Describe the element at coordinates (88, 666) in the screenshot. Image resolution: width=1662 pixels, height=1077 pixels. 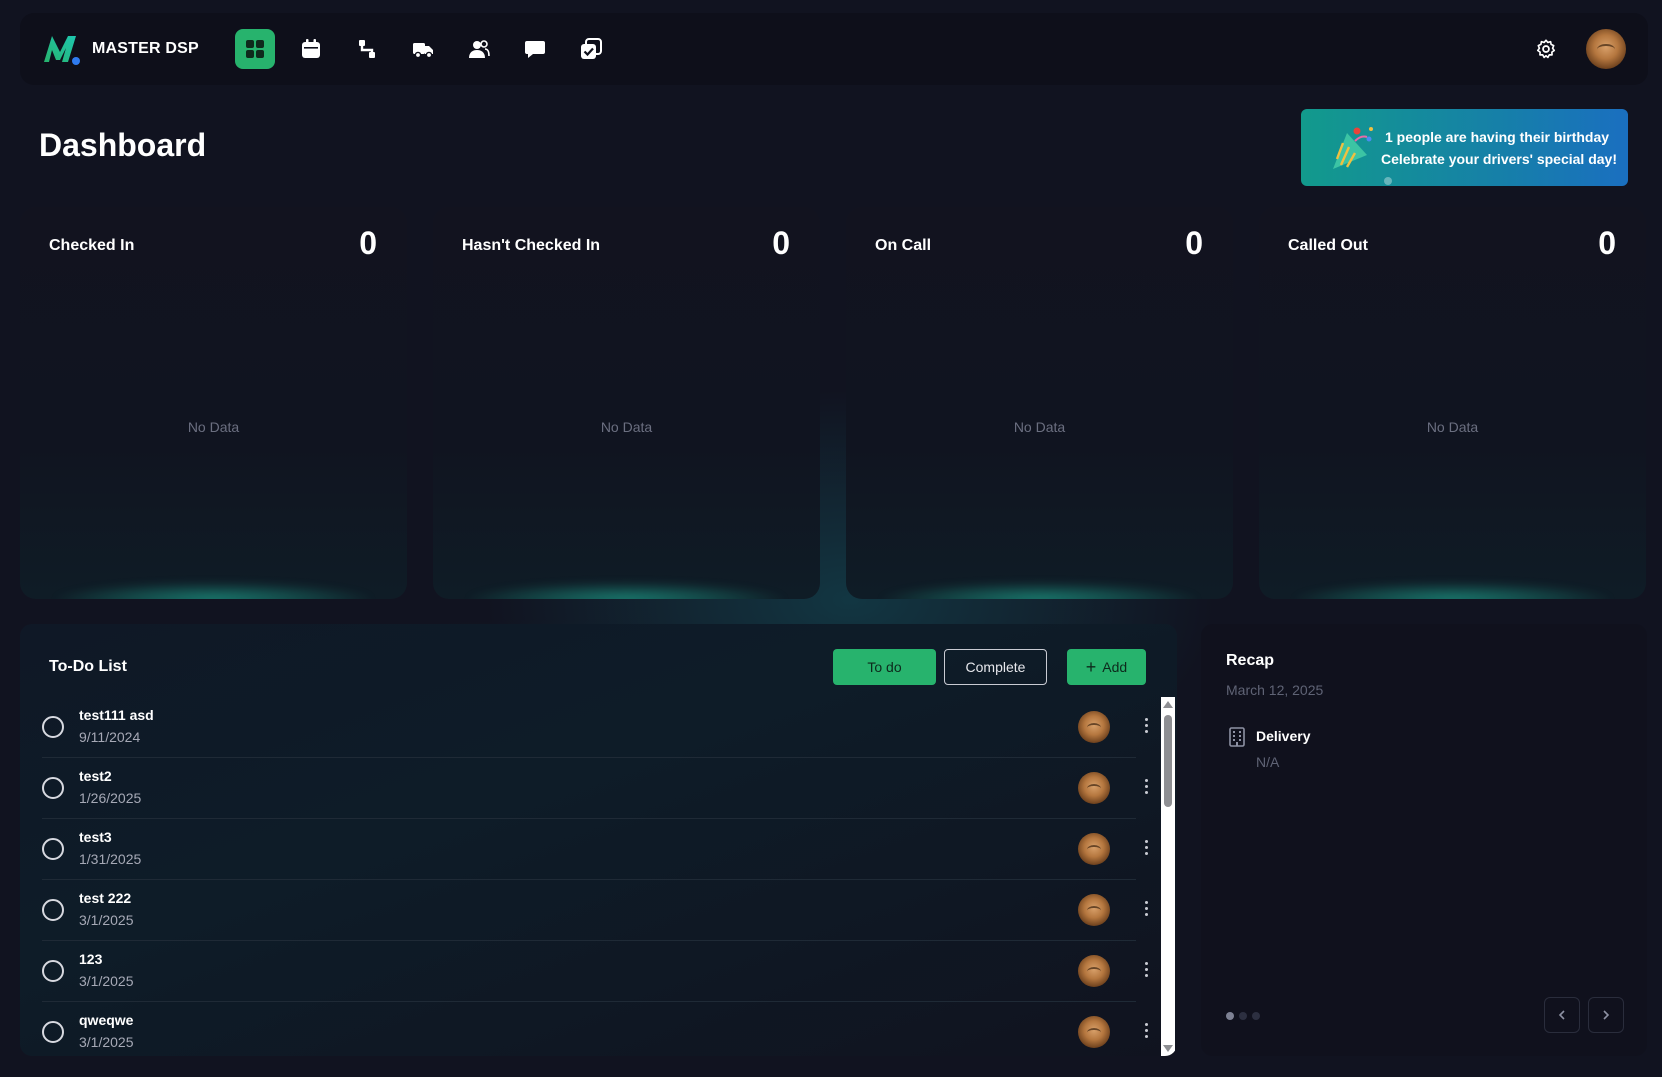
I see `todo-title: To-Do List` at that location.